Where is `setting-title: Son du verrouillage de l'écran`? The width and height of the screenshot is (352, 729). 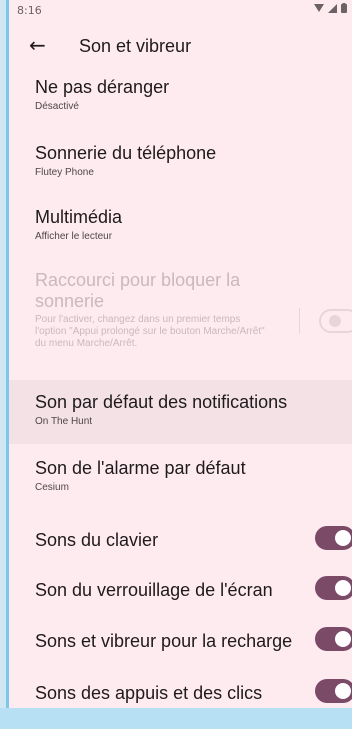 setting-title: Son du verrouillage de l'écran is located at coordinates (154, 590).